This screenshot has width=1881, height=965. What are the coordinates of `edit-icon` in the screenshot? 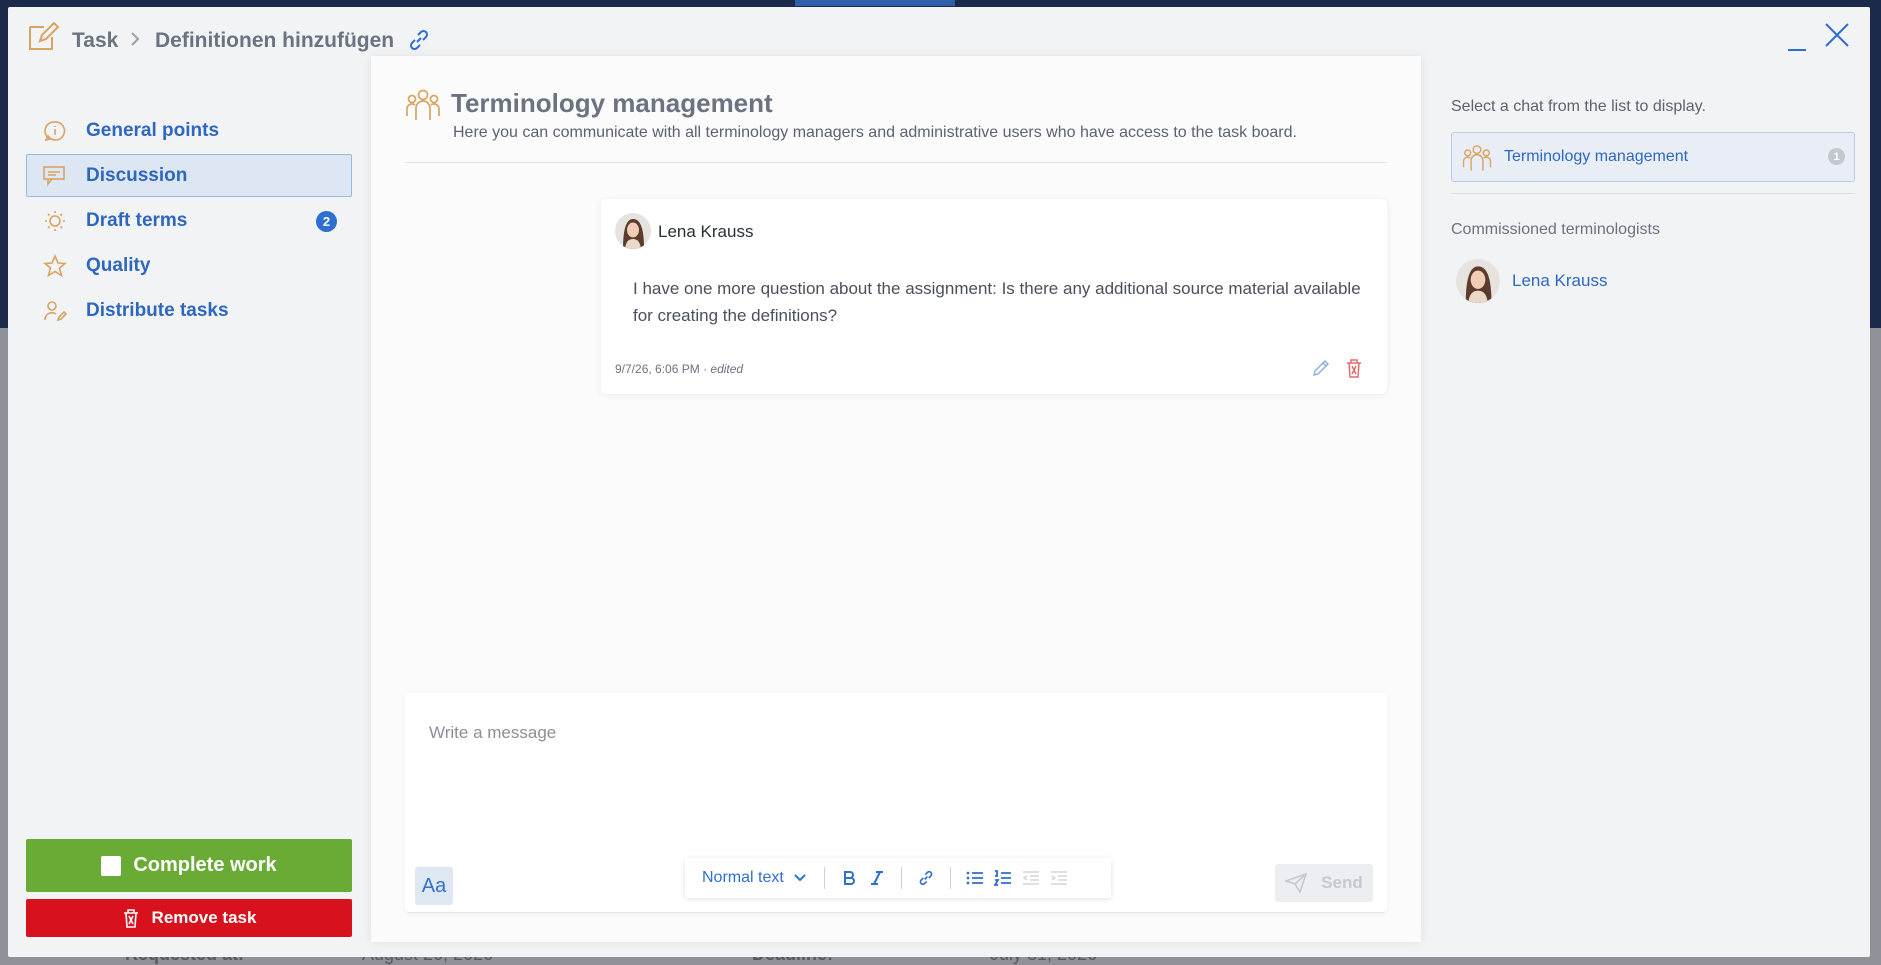 It's located at (1321, 368).